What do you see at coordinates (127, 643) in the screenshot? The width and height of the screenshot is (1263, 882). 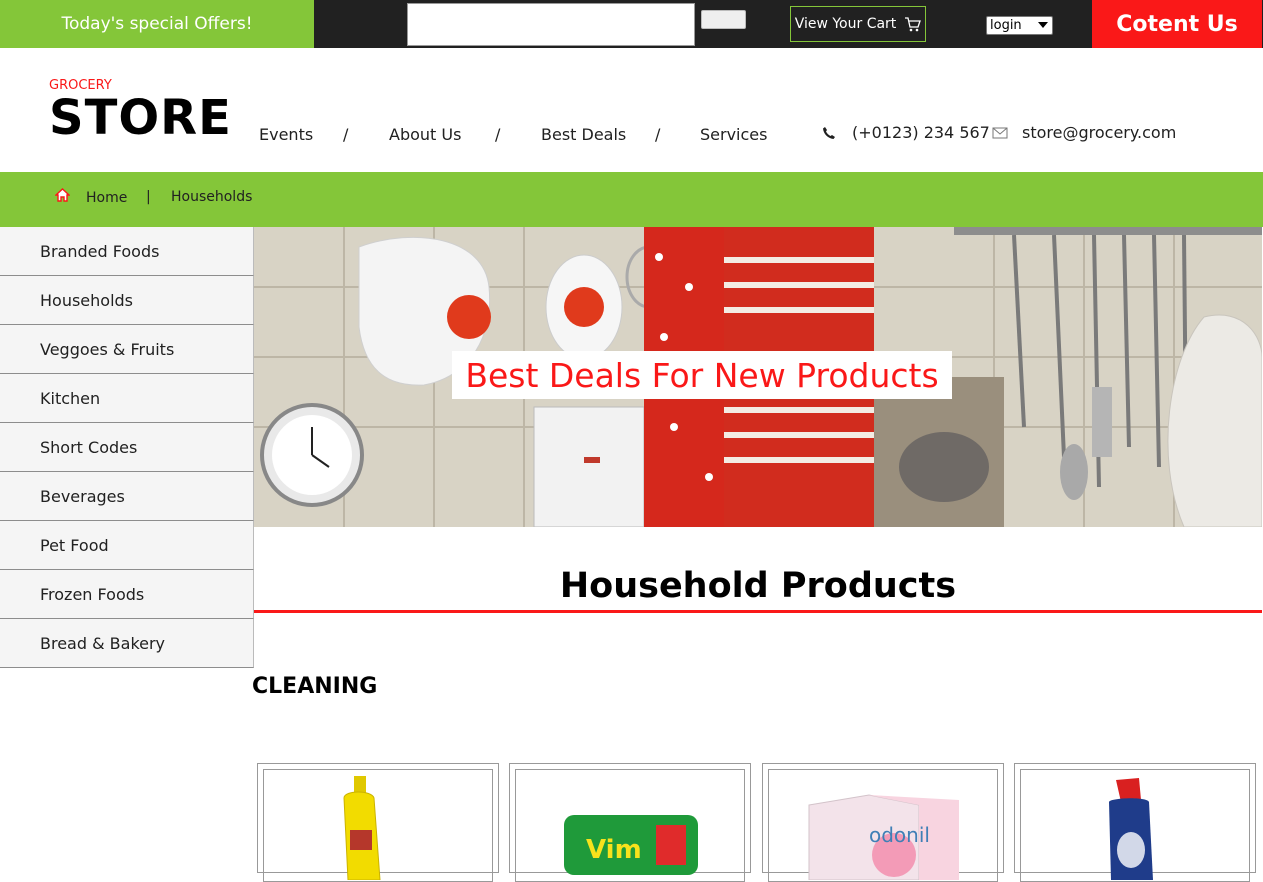 I see `sidebar-item-bread-bakery: Bread & Bakery` at bounding box center [127, 643].